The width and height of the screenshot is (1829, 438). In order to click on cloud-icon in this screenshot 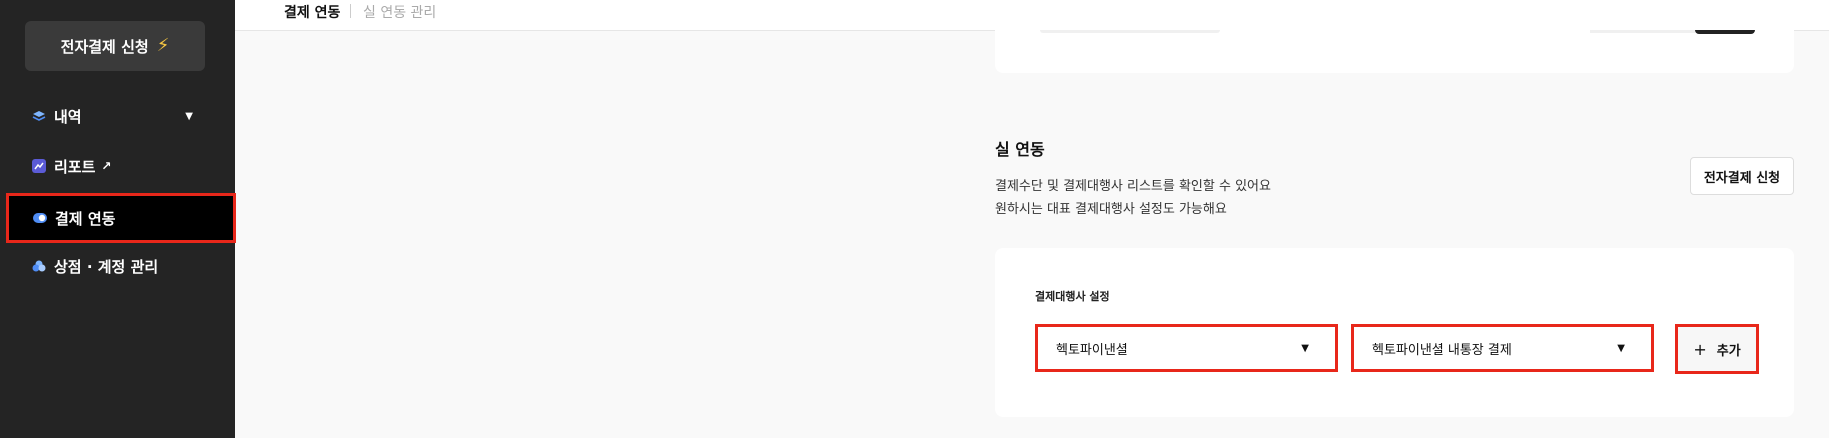, I will do `click(39, 266)`.